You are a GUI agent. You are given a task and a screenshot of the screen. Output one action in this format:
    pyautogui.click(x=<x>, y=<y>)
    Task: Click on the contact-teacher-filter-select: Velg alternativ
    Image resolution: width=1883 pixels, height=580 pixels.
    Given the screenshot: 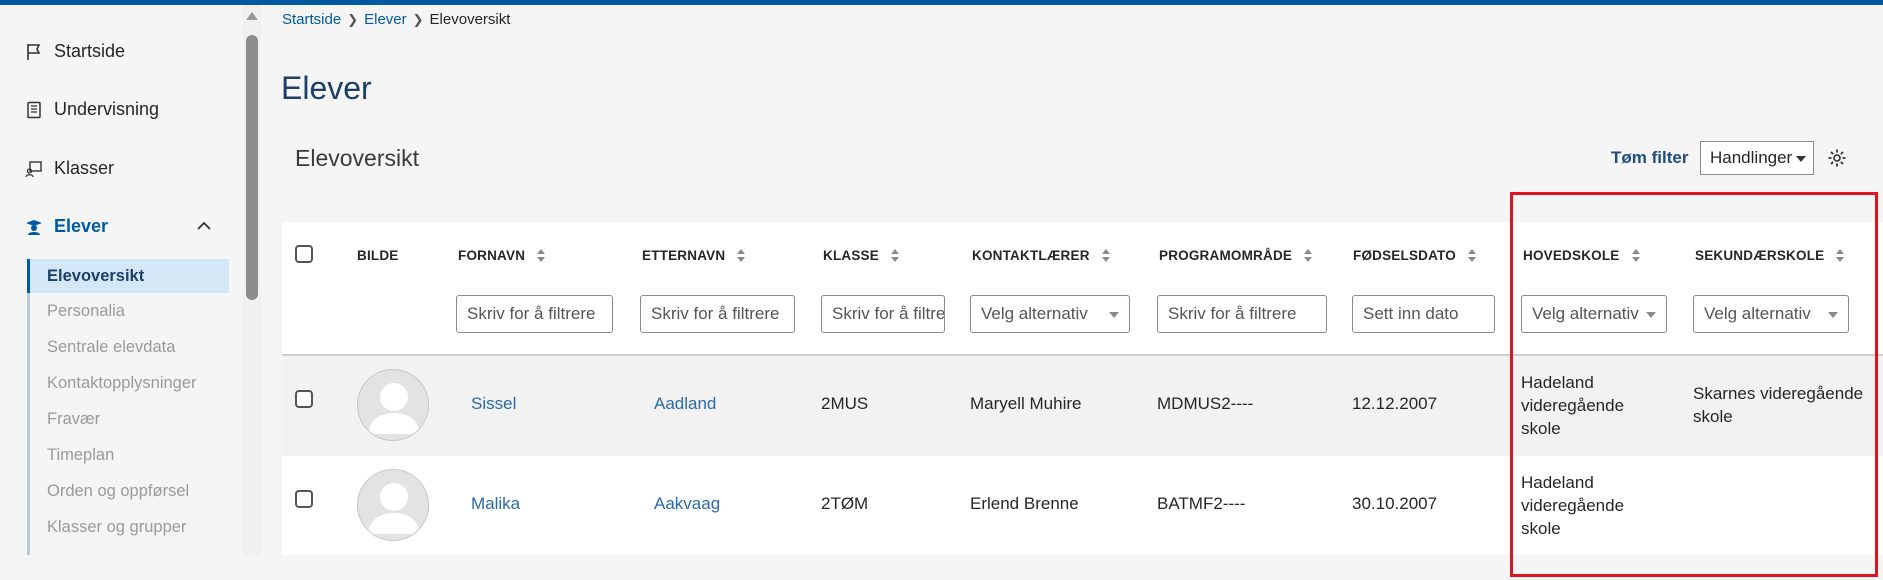 What is the action you would take?
    pyautogui.click(x=1050, y=314)
    